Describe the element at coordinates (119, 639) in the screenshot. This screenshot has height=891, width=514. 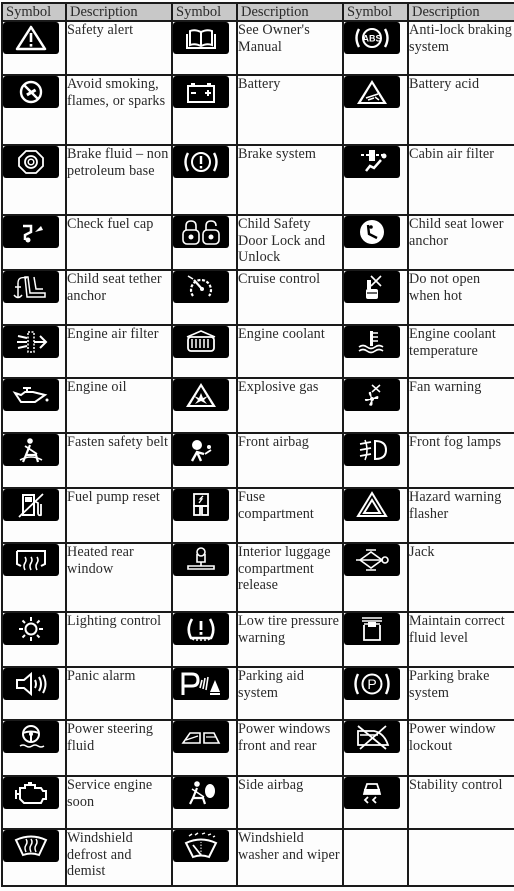
I see `description-cell: Lighting control` at that location.